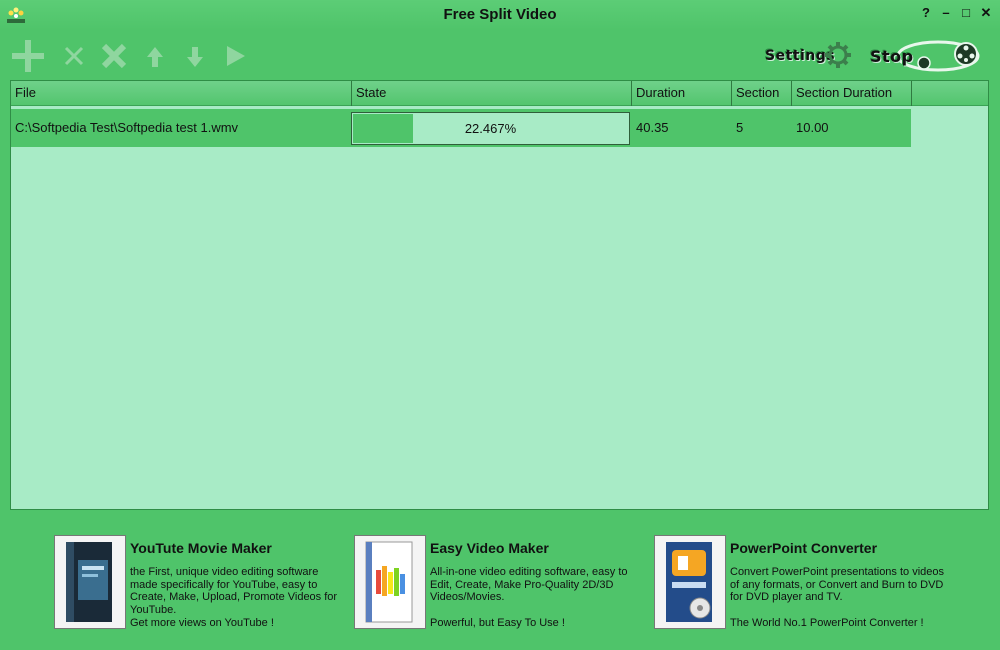 The height and width of the screenshot is (650, 1000). What do you see at coordinates (652, 127) in the screenshot?
I see `duration-cell: 40.35` at bounding box center [652, 127].